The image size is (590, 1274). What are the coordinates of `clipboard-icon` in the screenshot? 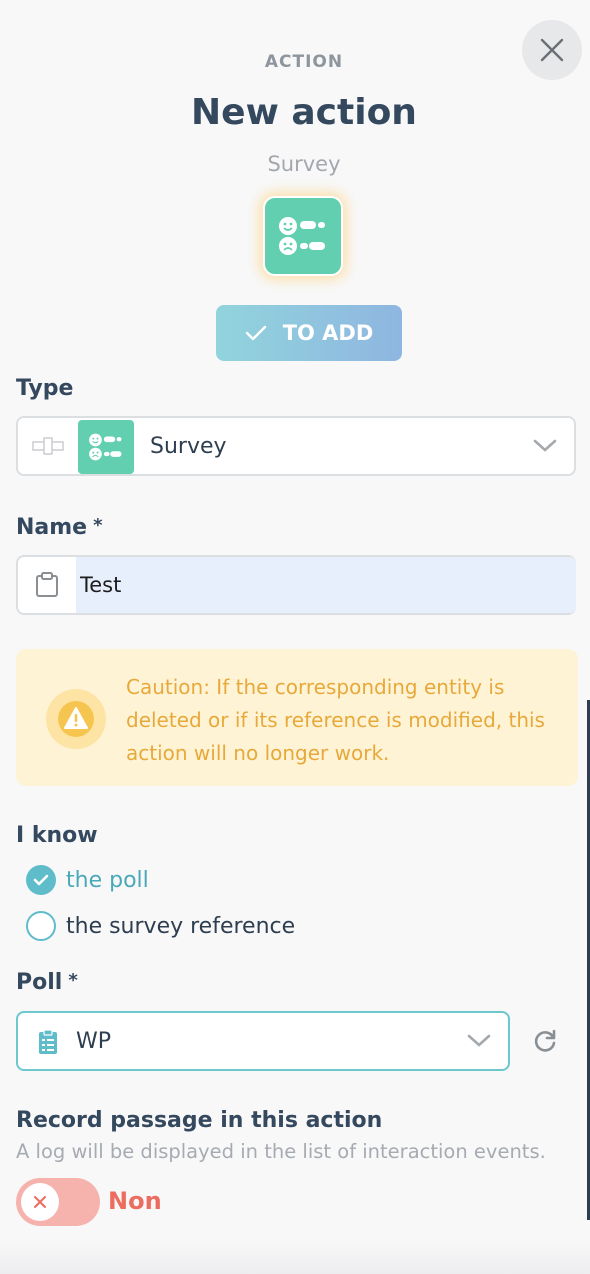 It's located at (47, 584).